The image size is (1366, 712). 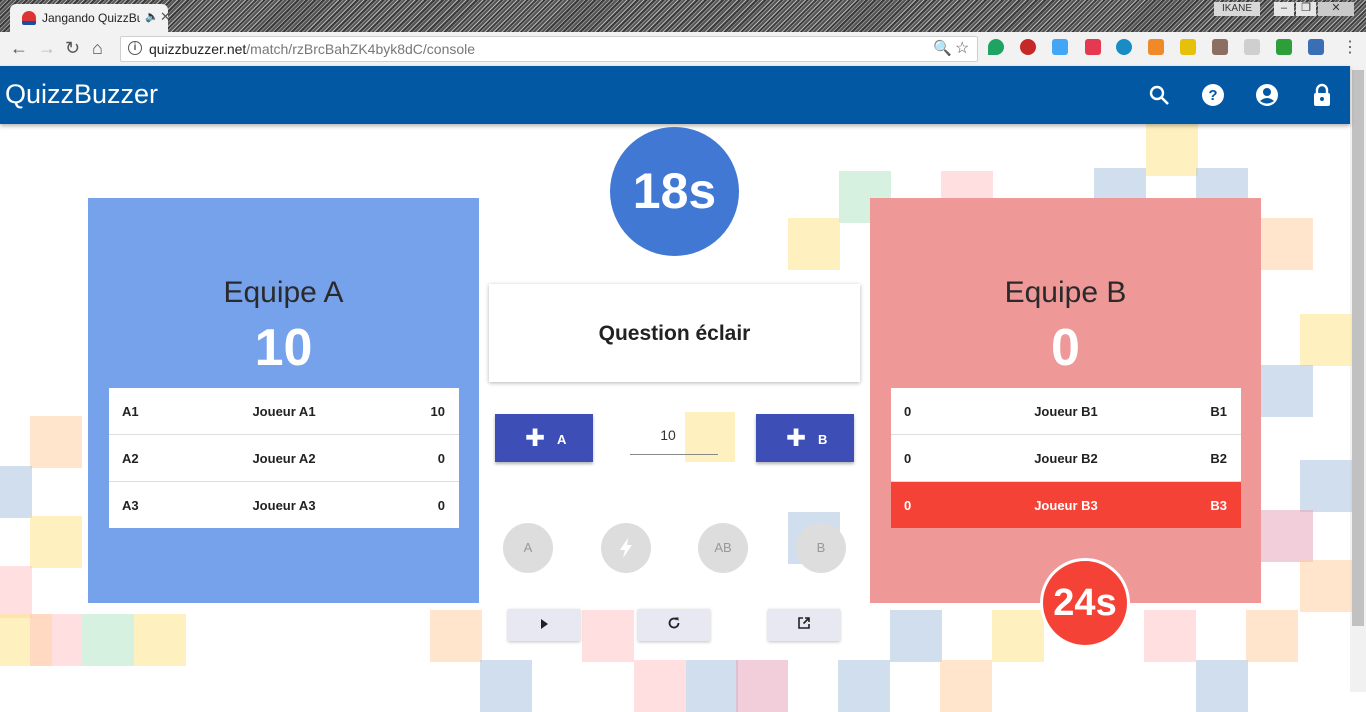 I want to click on zoom-icon: 🔍, so click(x=942, y=48).